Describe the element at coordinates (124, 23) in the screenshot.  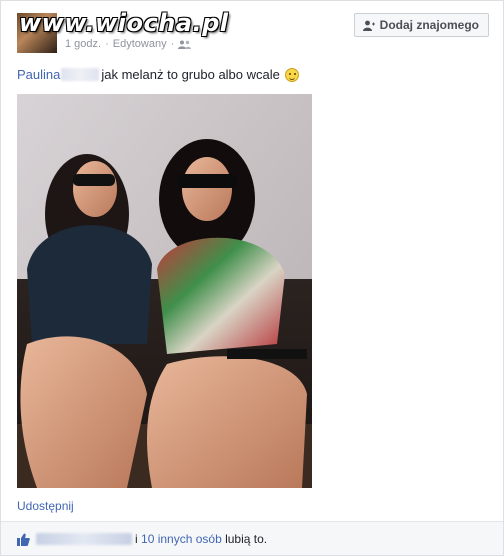
I see `watermark-logo: www.wiocha.pl` at that location.